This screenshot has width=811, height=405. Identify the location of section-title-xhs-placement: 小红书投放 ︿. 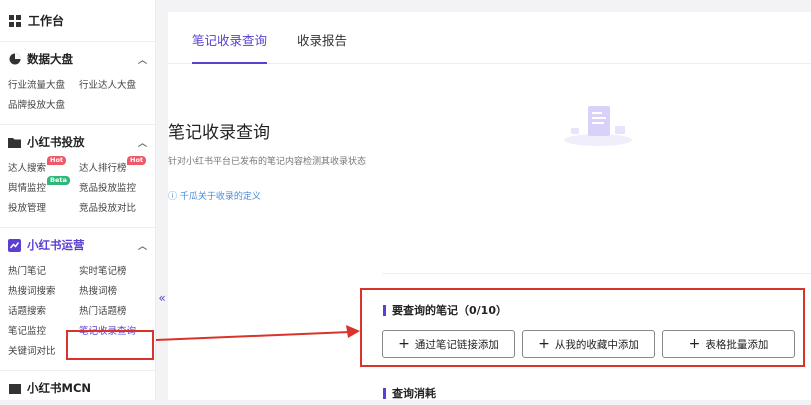
(77, 142).